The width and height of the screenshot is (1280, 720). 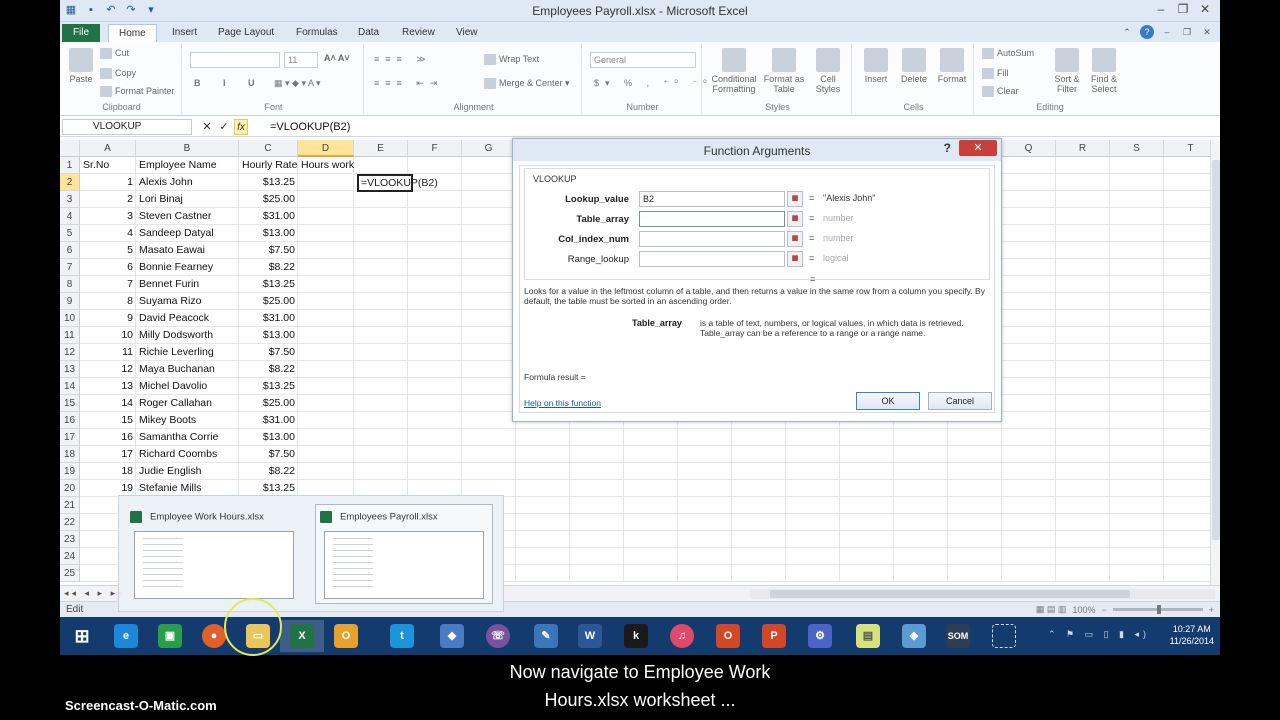 I want to click on cell-employee-name: Sandeep Datyal, so click(x=187, y=233).